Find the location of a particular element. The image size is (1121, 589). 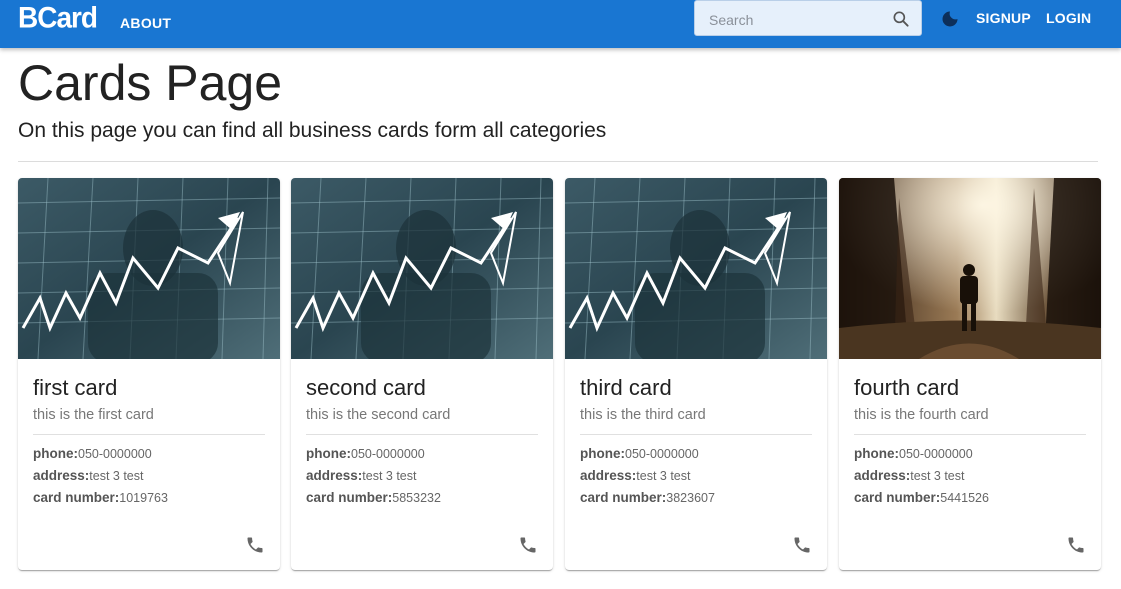

card-title: third card is located at coordinates (626, 387).